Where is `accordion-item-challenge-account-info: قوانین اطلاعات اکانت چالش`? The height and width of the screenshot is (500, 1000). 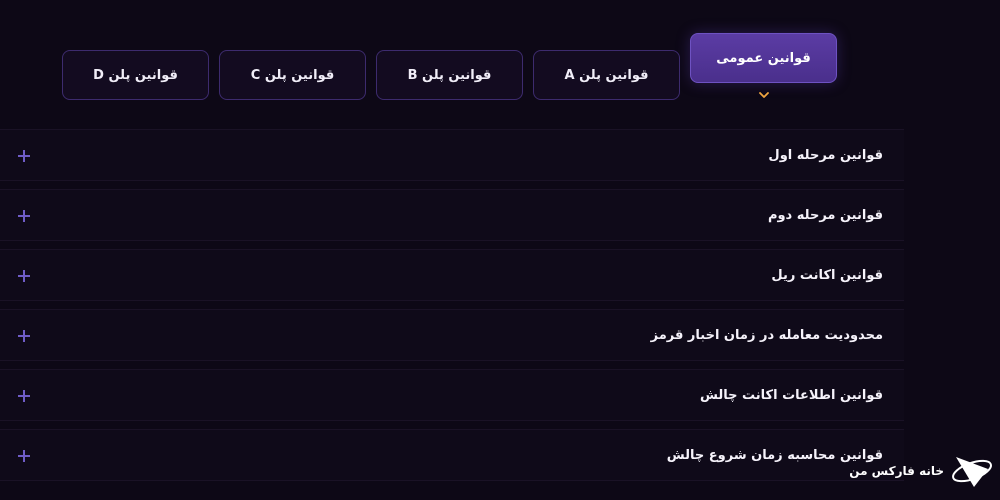
accordion-item-challenge-account-info: قوانین اطلاعات اکانت چالش is located at coordinates (452, 395).